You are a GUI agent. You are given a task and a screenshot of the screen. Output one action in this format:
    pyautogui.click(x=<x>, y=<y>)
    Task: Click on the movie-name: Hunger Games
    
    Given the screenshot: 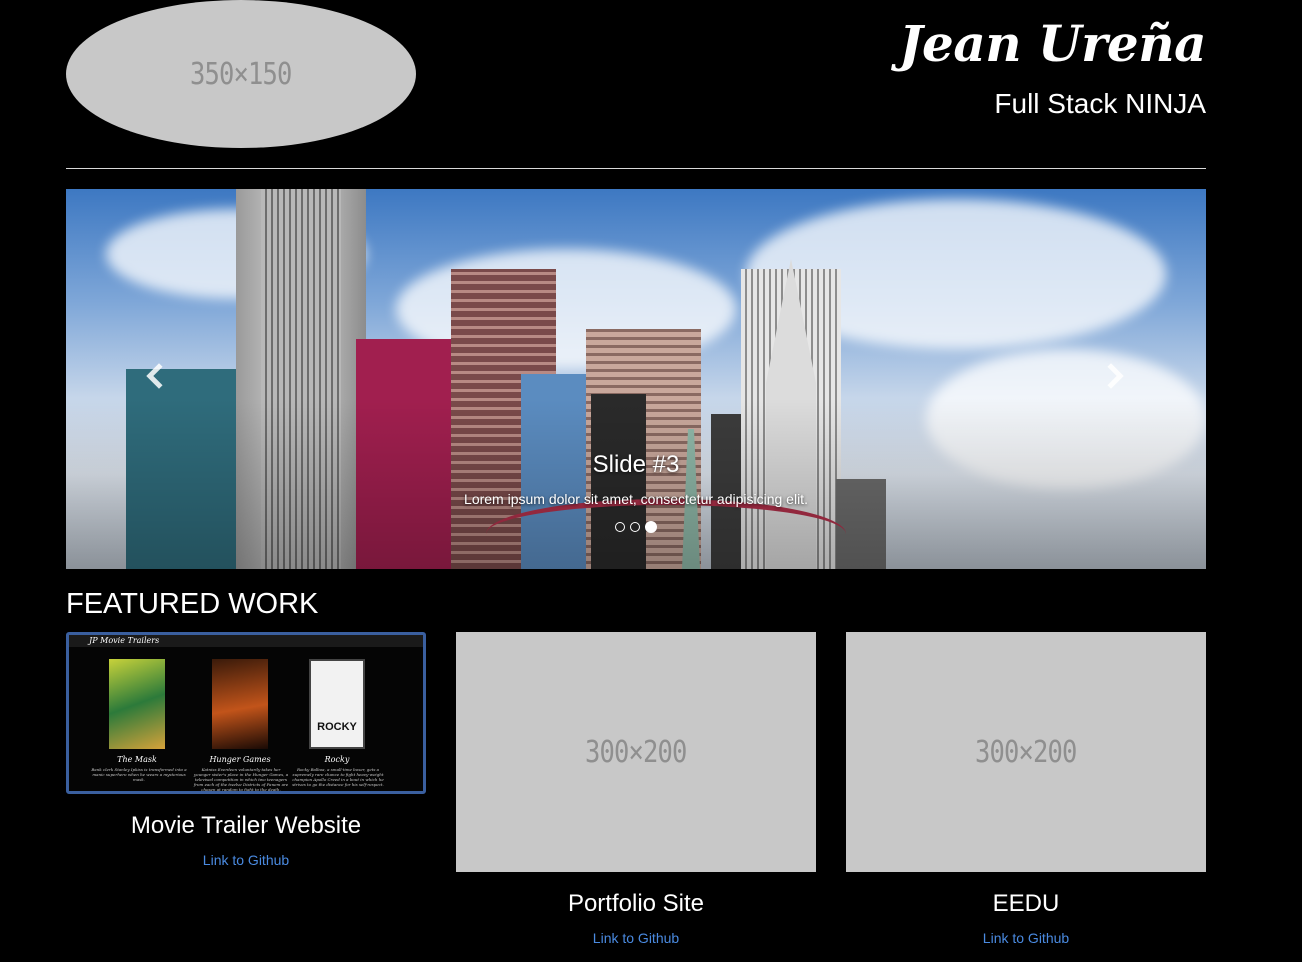 What is the action you would take?
    pyautogui.click(x=240, y=759)
    